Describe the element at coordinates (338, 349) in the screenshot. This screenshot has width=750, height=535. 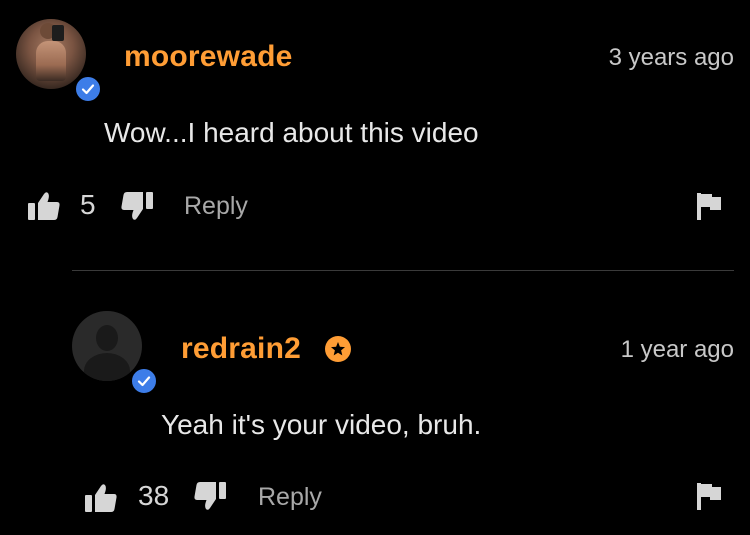
I see `star-badge-icon` at that location.